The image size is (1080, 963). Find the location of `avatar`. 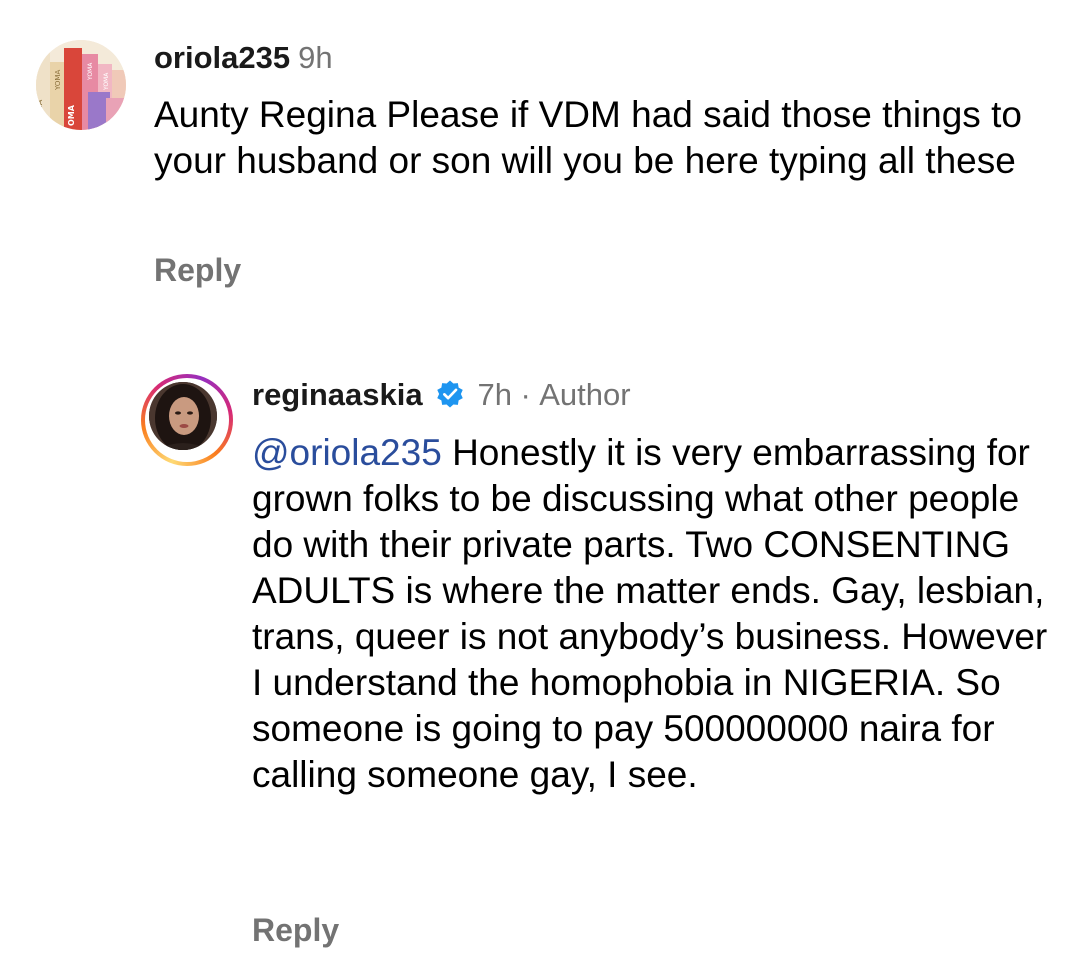

avatar is located at coordinates (183, 416).